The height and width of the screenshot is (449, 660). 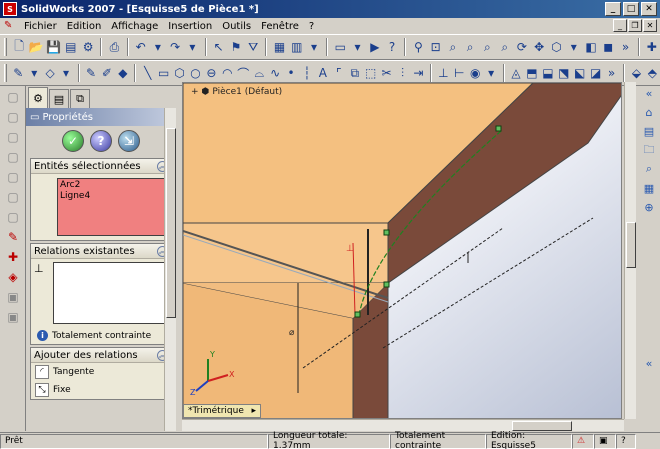 What do you see at coordinates (491, 73) in the screenshot?
I see `repair-dropdown-icon: ▾` at bounding box center [491, 73].